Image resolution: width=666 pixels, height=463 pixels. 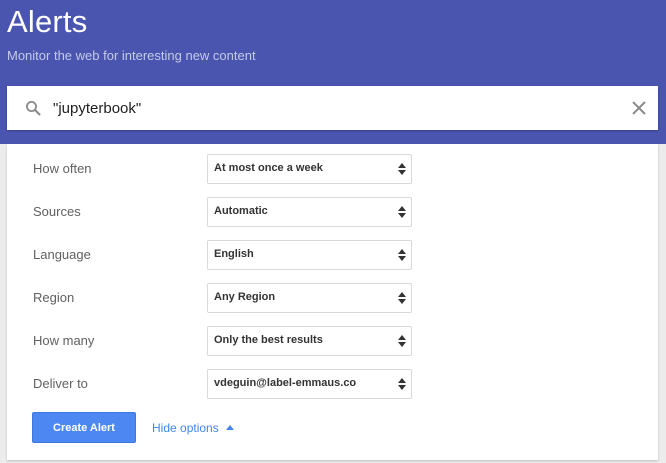 What do you see at coordinates (268, 340) in the screenshot?
I see `how-many-value: Only the best results` at bounding box center [268, 340].